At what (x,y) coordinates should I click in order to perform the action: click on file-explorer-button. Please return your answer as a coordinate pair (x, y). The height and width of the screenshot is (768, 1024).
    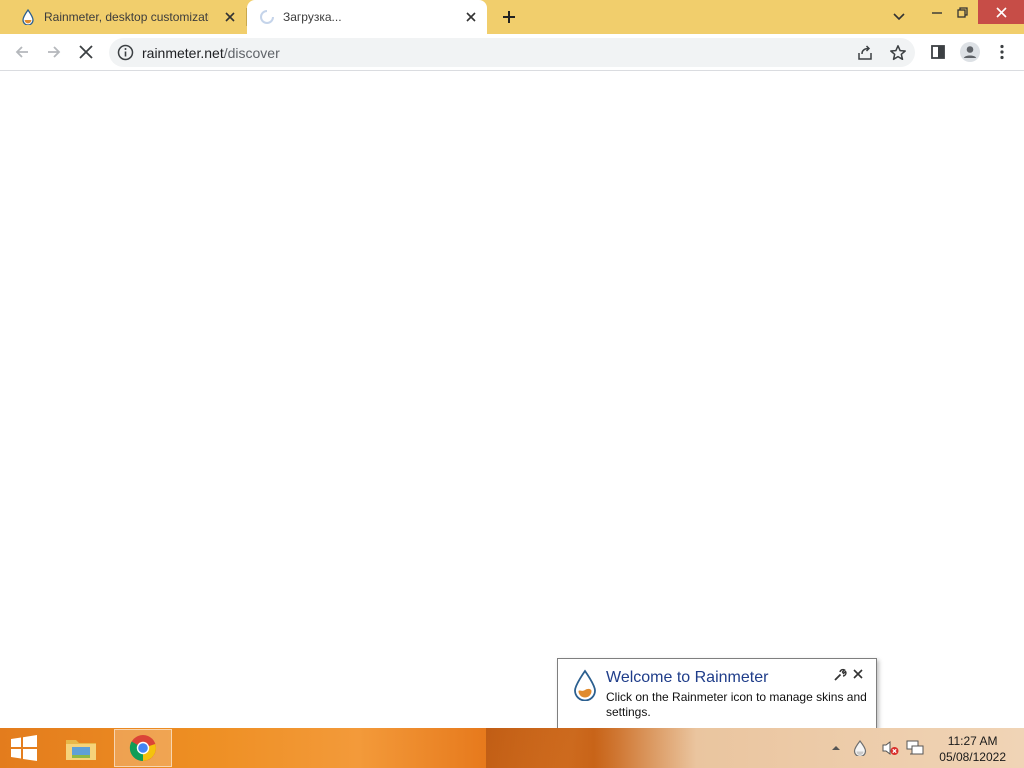
    Looking at the image, I should click on (81, 748).